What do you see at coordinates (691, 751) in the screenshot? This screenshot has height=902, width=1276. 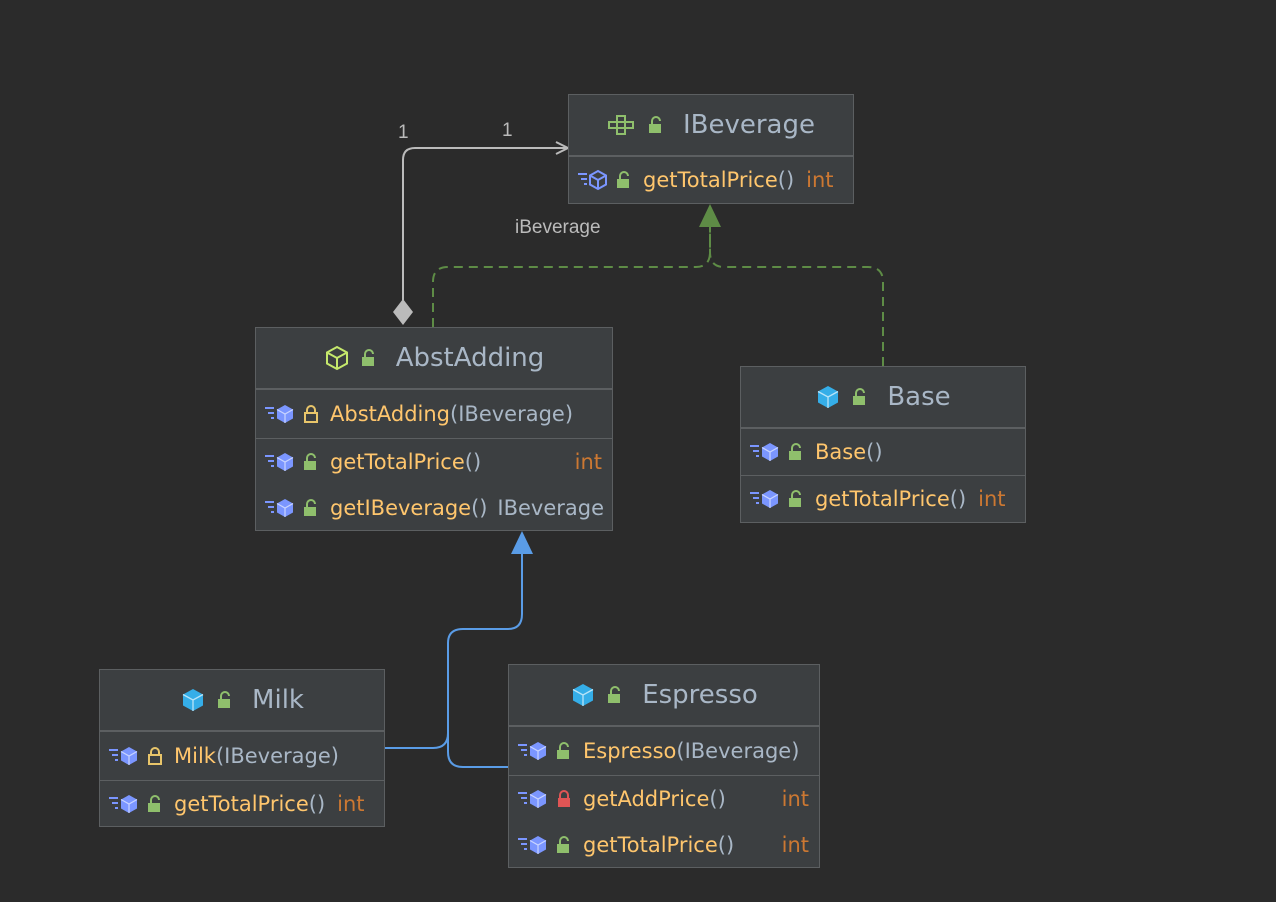 I see `constructor-name: Espresso(IBeverage)` at bounding box center [691, 751].